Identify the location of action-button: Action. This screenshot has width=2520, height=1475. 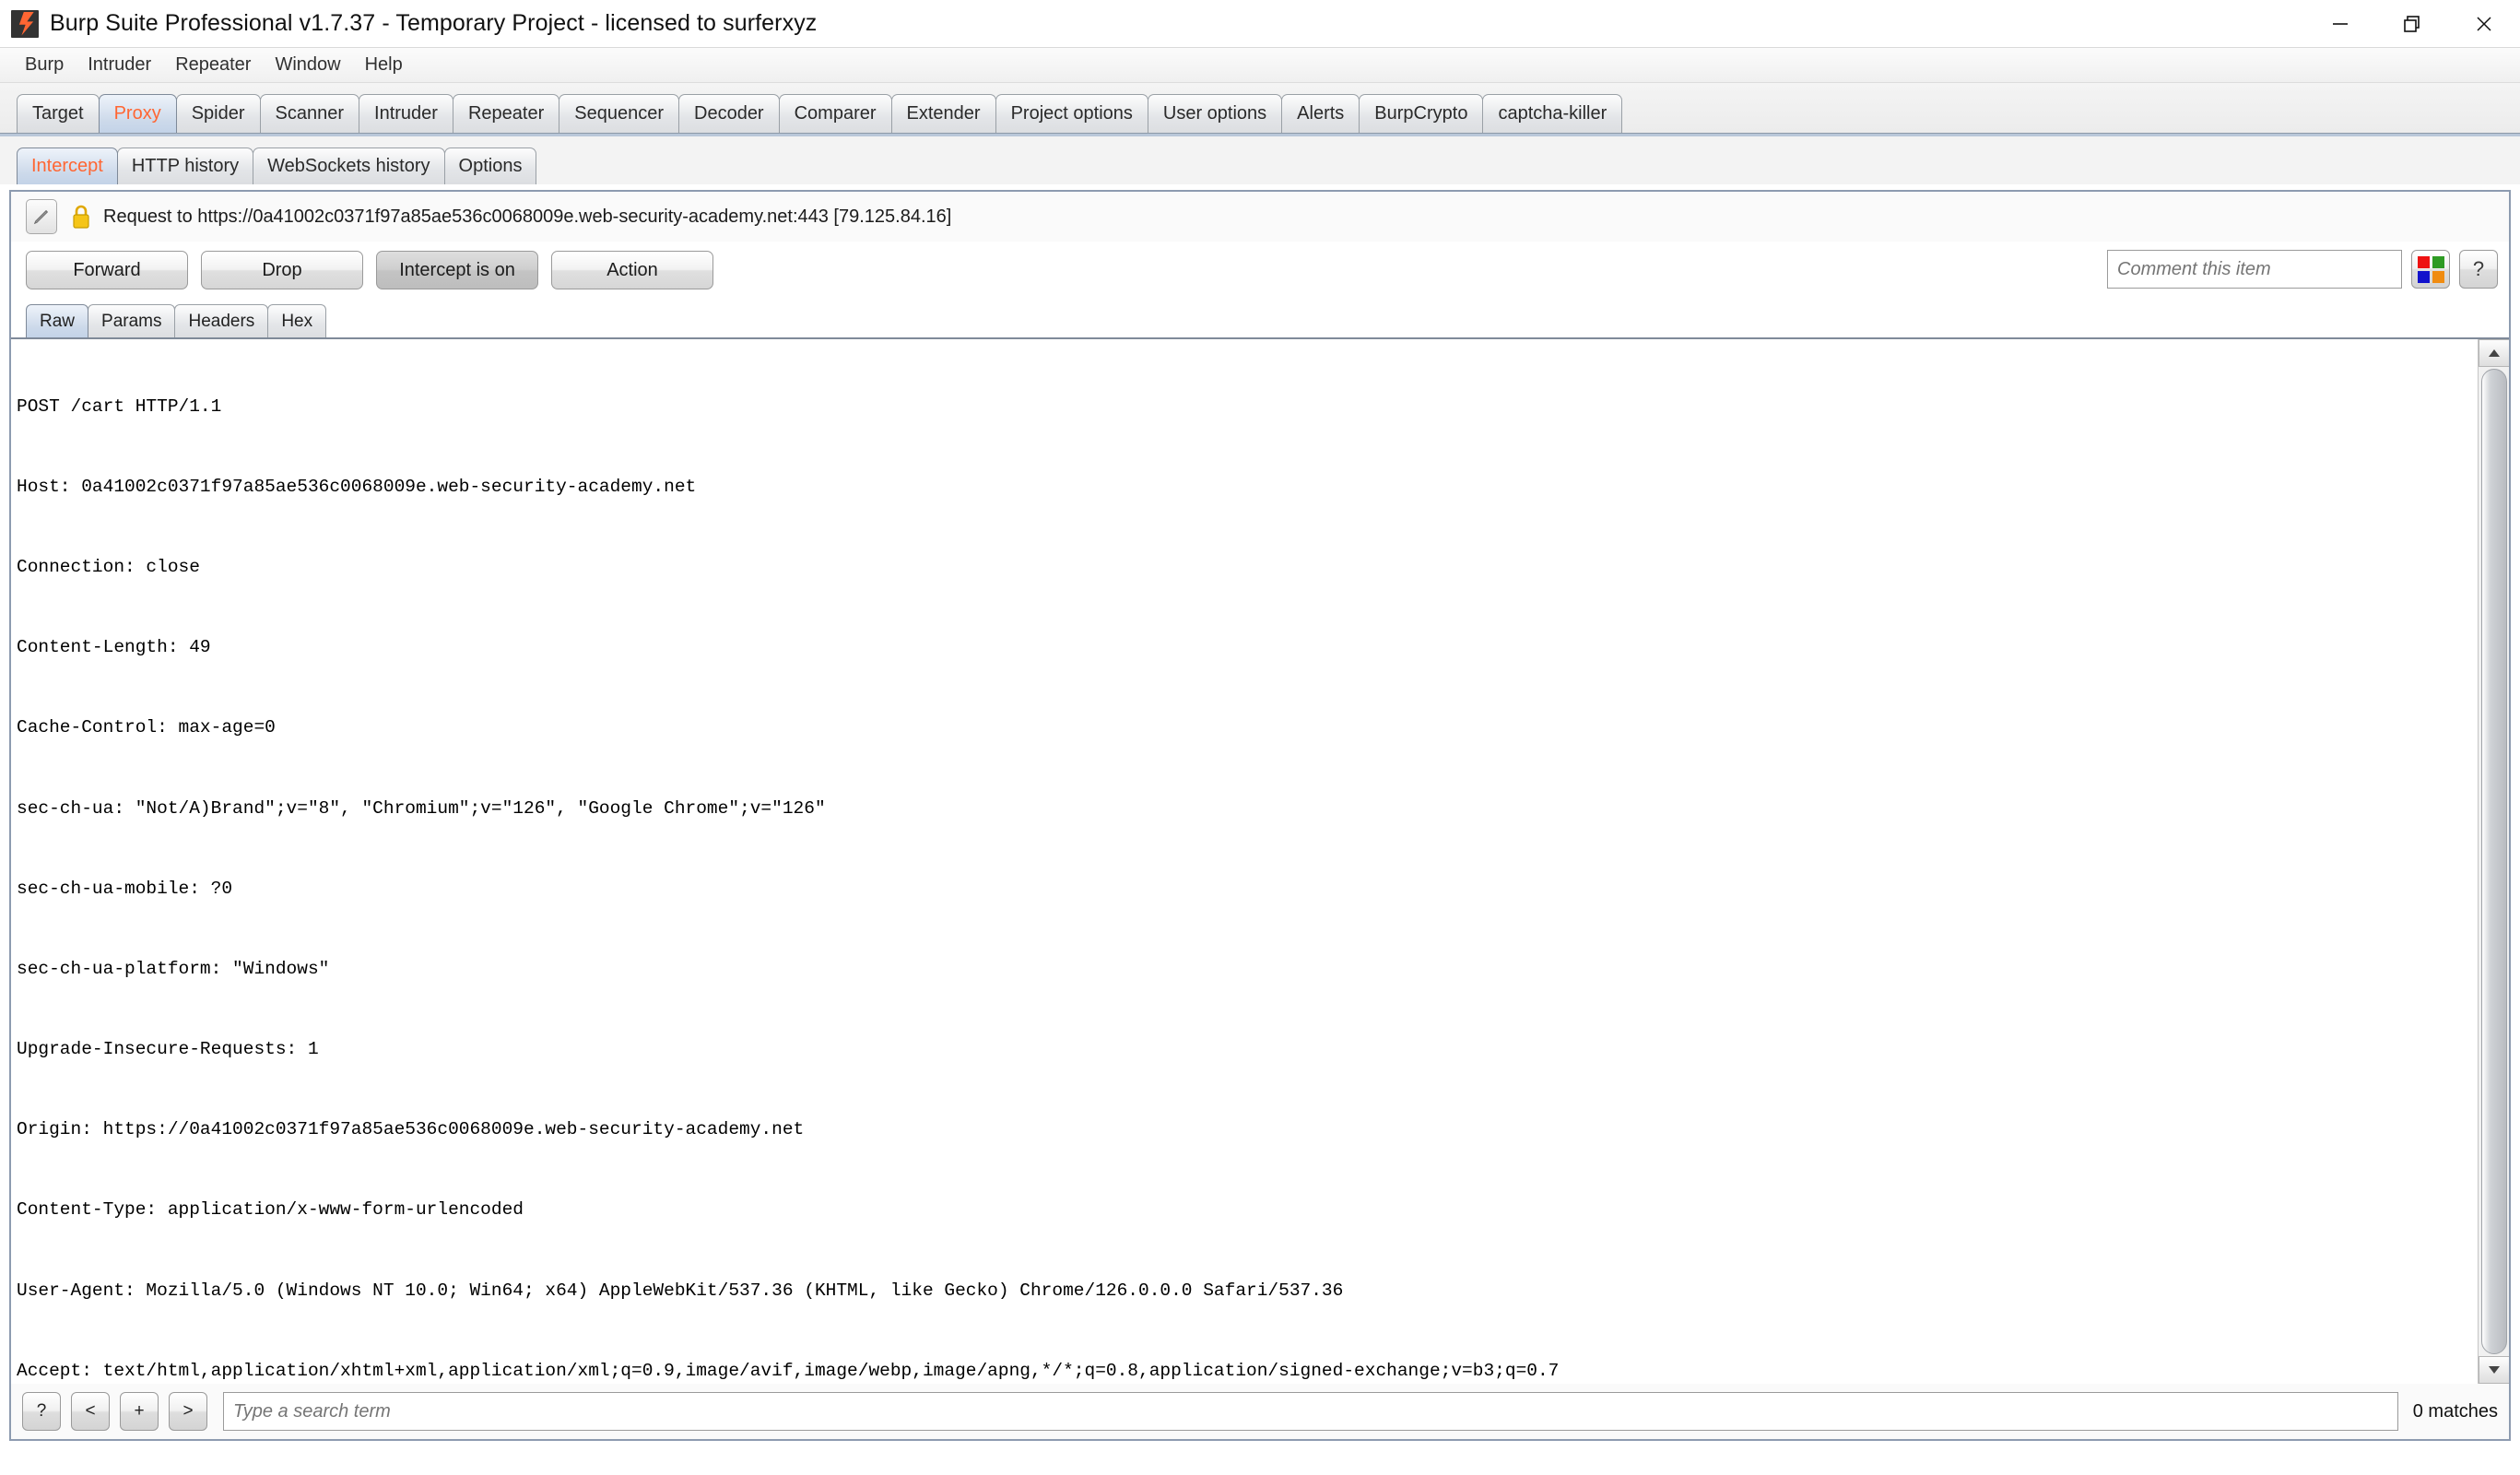
(632, 270).